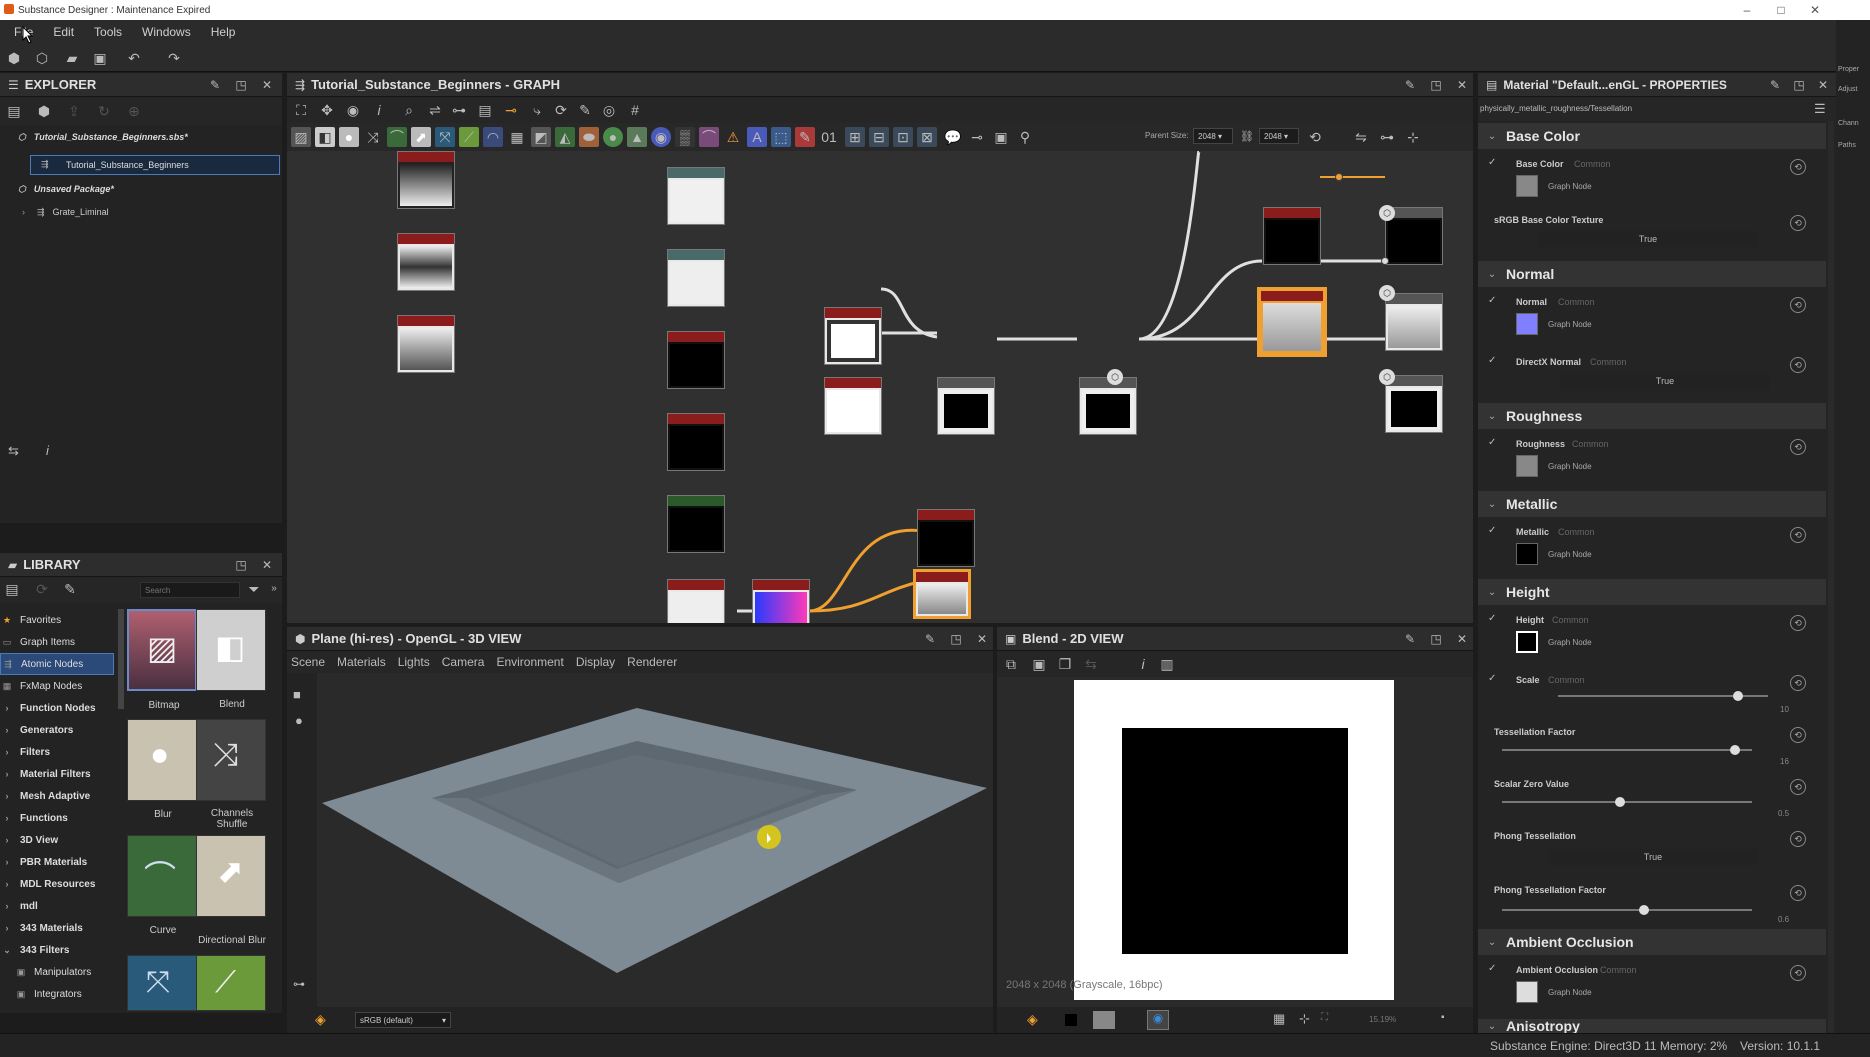  Describe the element at coordinates (469, 137) in the screenshot. I see `gradient-node-icon: ⟋` at that location.